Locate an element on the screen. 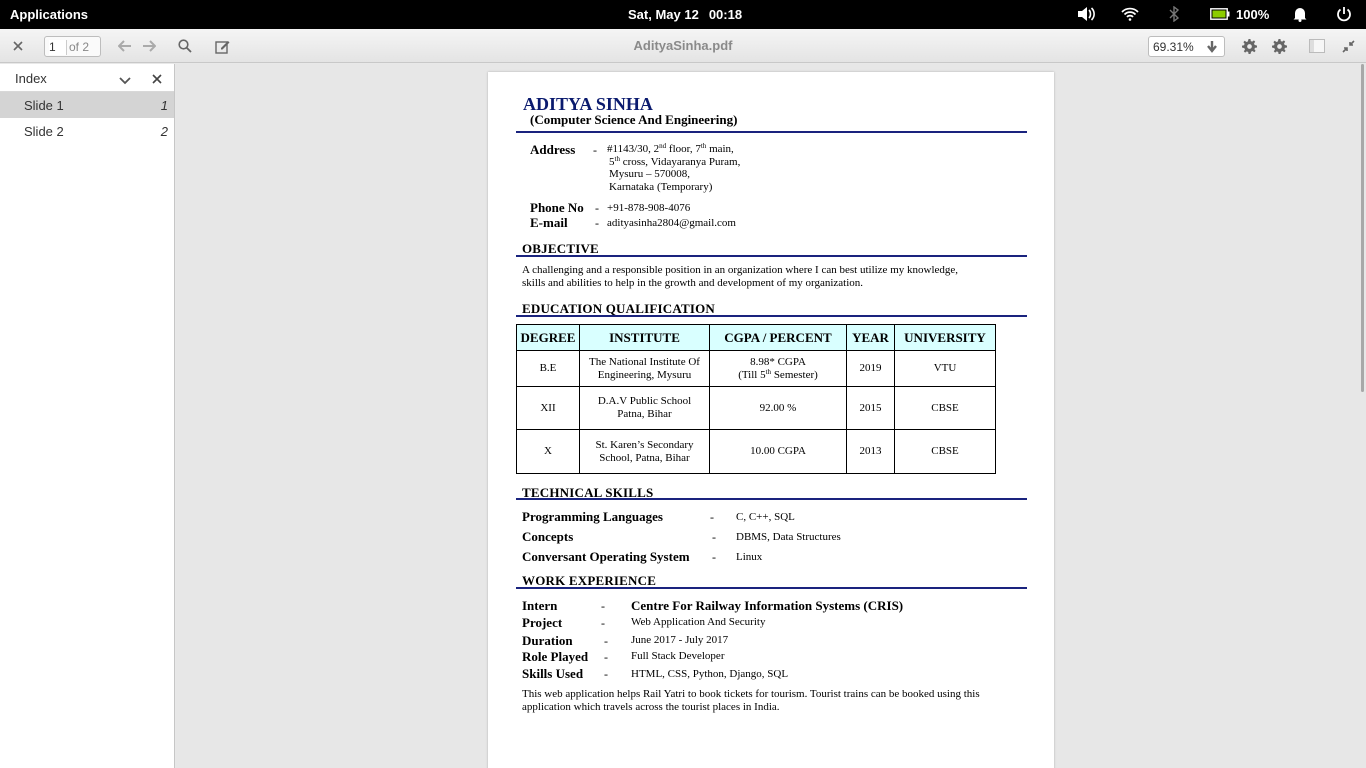 The image size is (1366, 768). skill-label: Concepts is located at coordinates (548, 536).